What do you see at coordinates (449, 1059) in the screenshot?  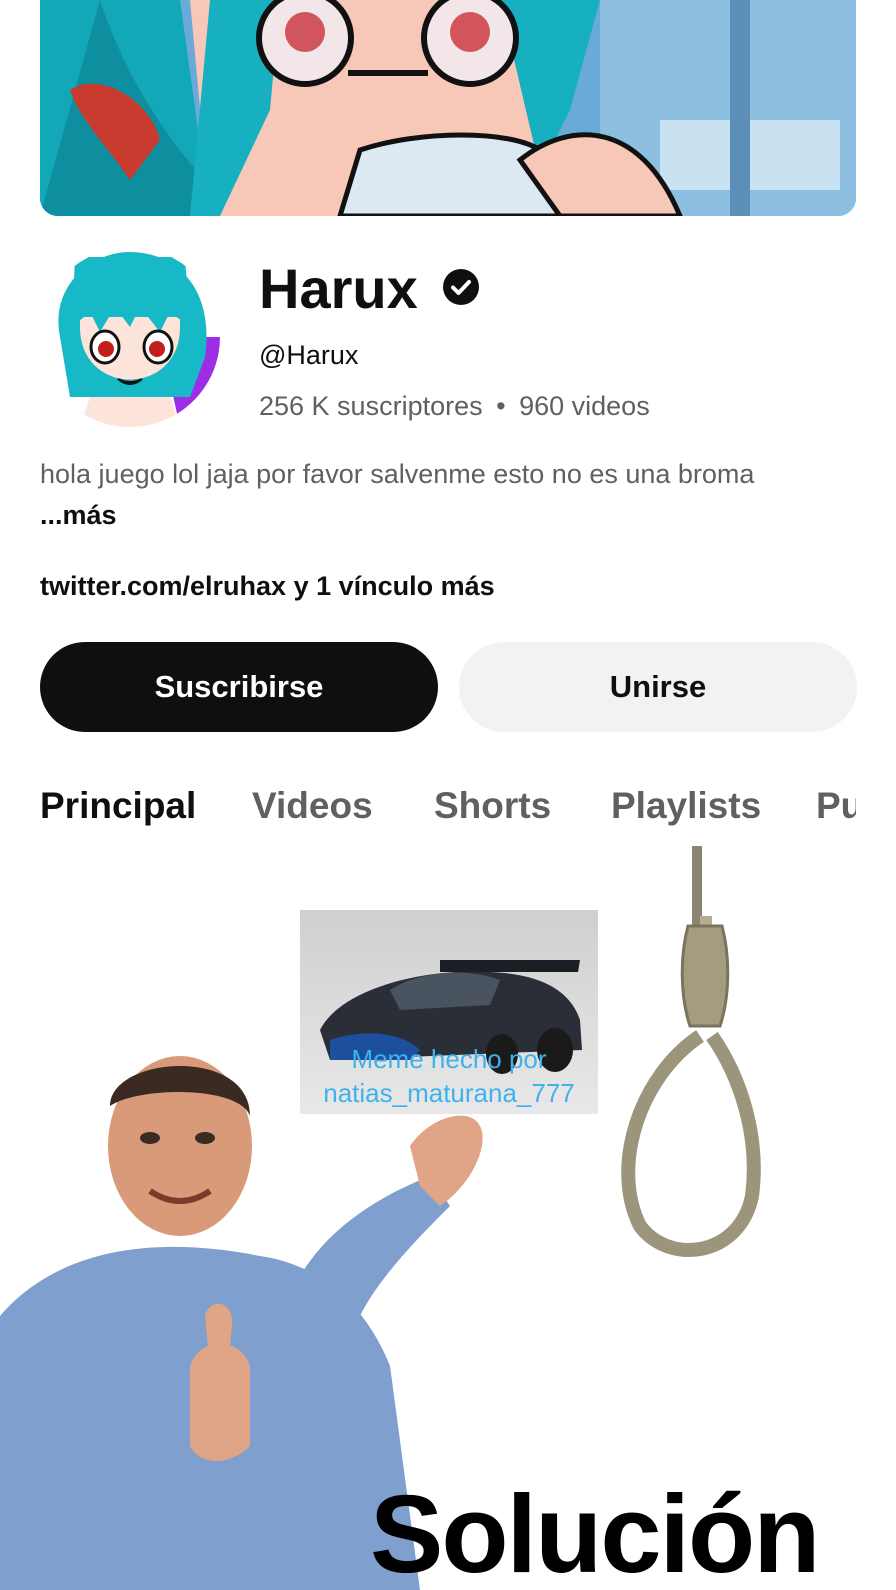 I see `meme-caption-line1: Meme hecho por` at bounding box center [449, 1059].